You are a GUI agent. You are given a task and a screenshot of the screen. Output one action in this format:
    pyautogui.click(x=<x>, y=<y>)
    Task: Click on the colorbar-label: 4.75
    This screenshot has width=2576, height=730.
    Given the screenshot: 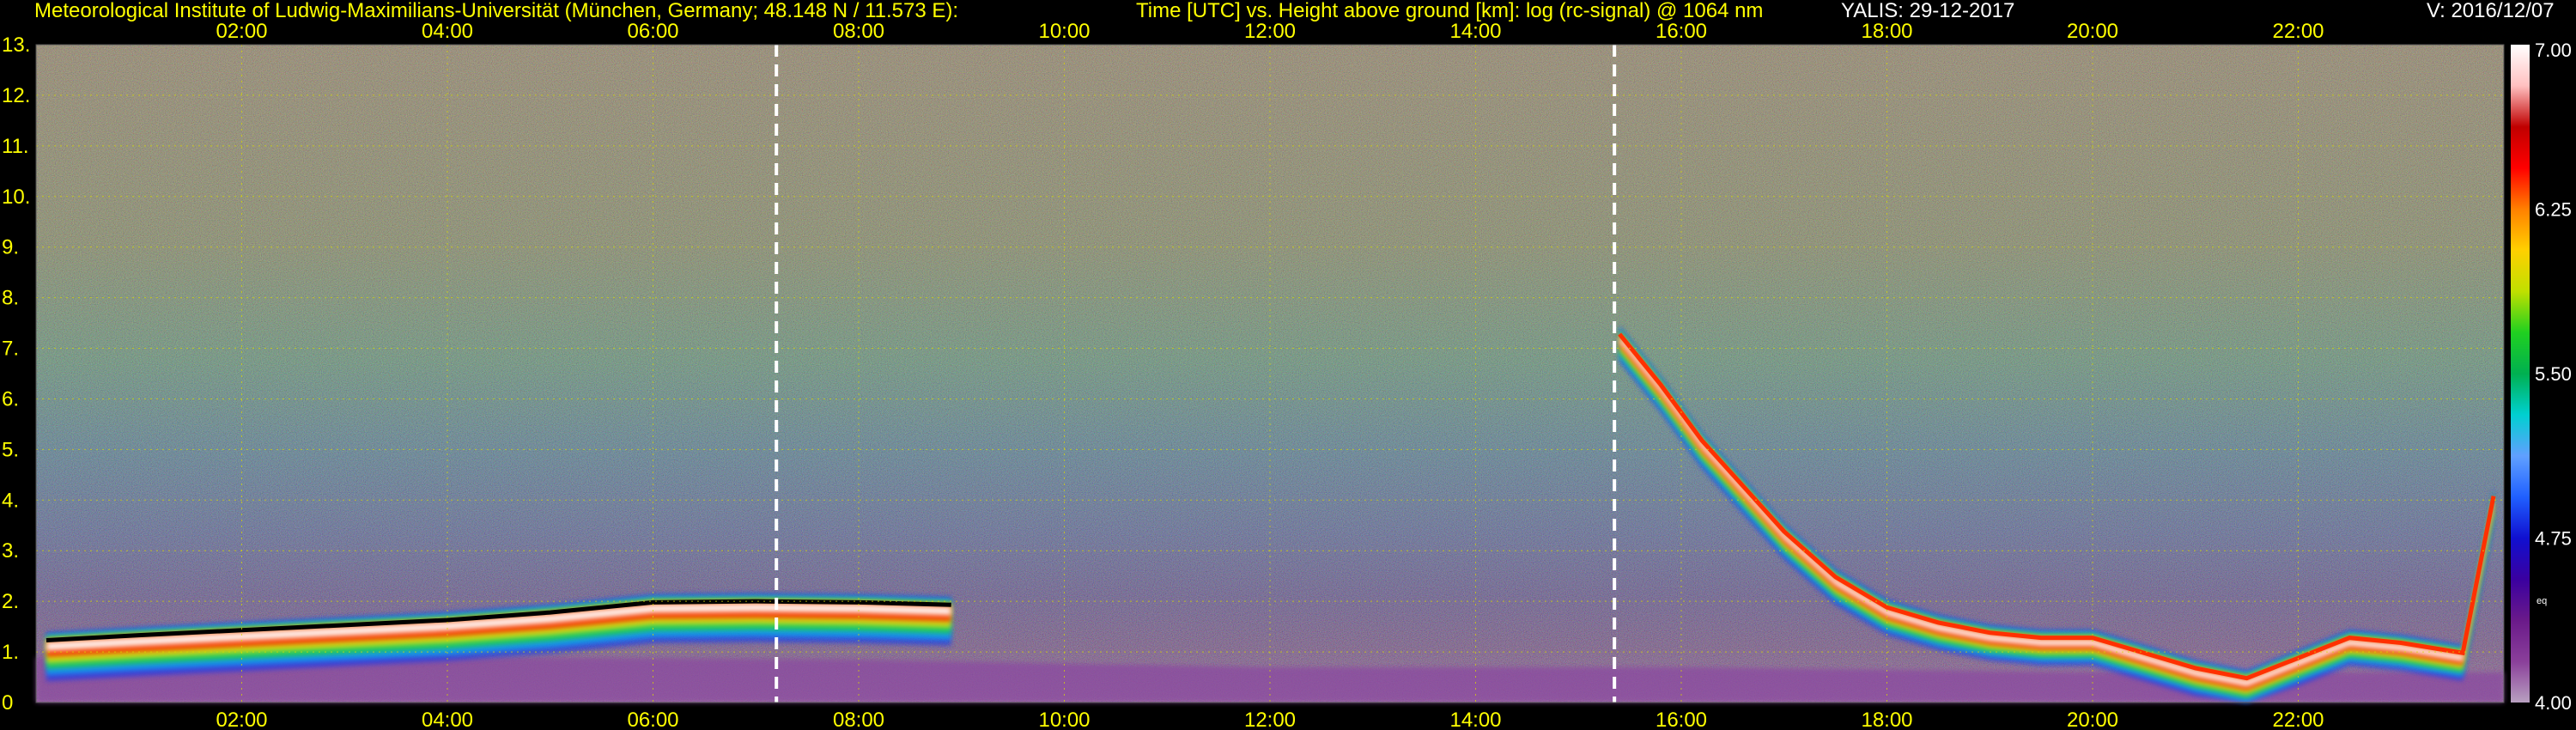 What is the action you would take?
    pyautogui.click(x=2553, y=539)
    